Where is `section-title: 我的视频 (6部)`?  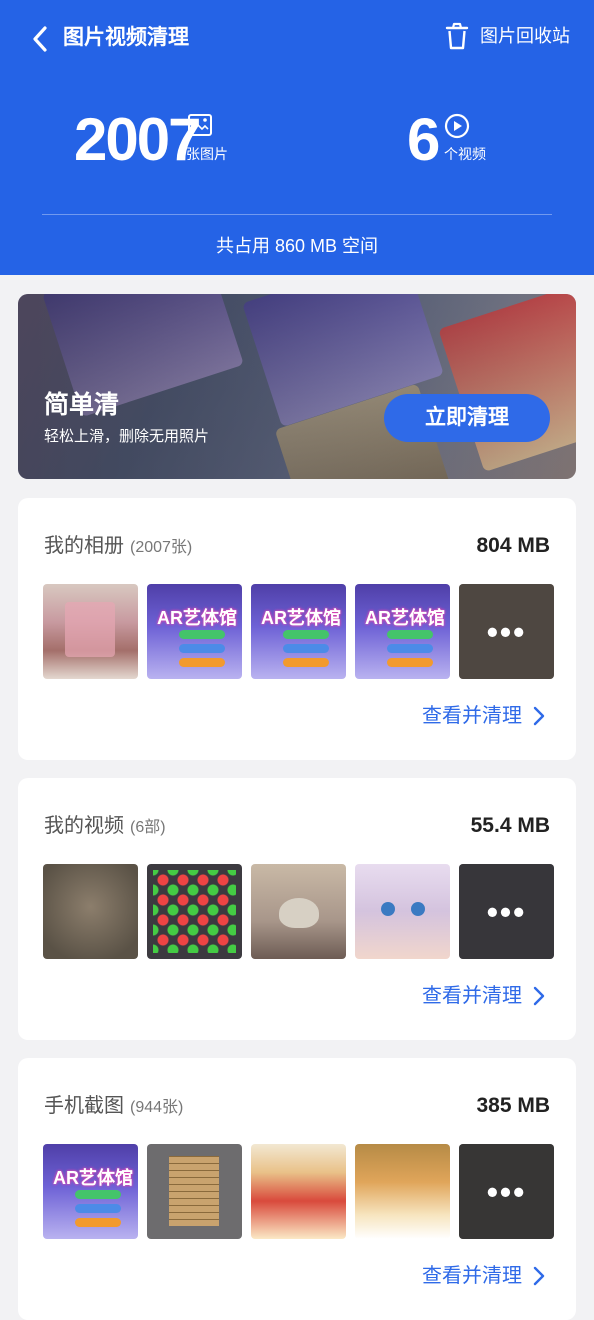 section-title: 我的视频 (6部) is located at coordinates (105, 827).